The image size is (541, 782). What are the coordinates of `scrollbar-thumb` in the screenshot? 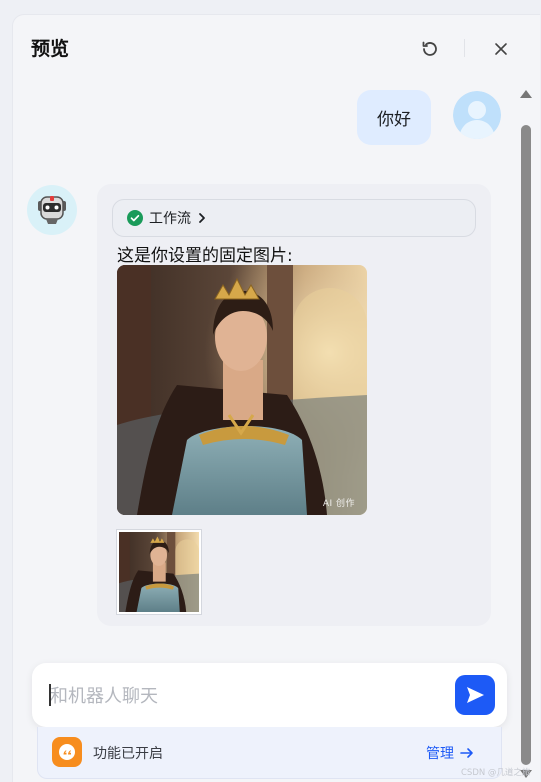 It's located at (526, 445).